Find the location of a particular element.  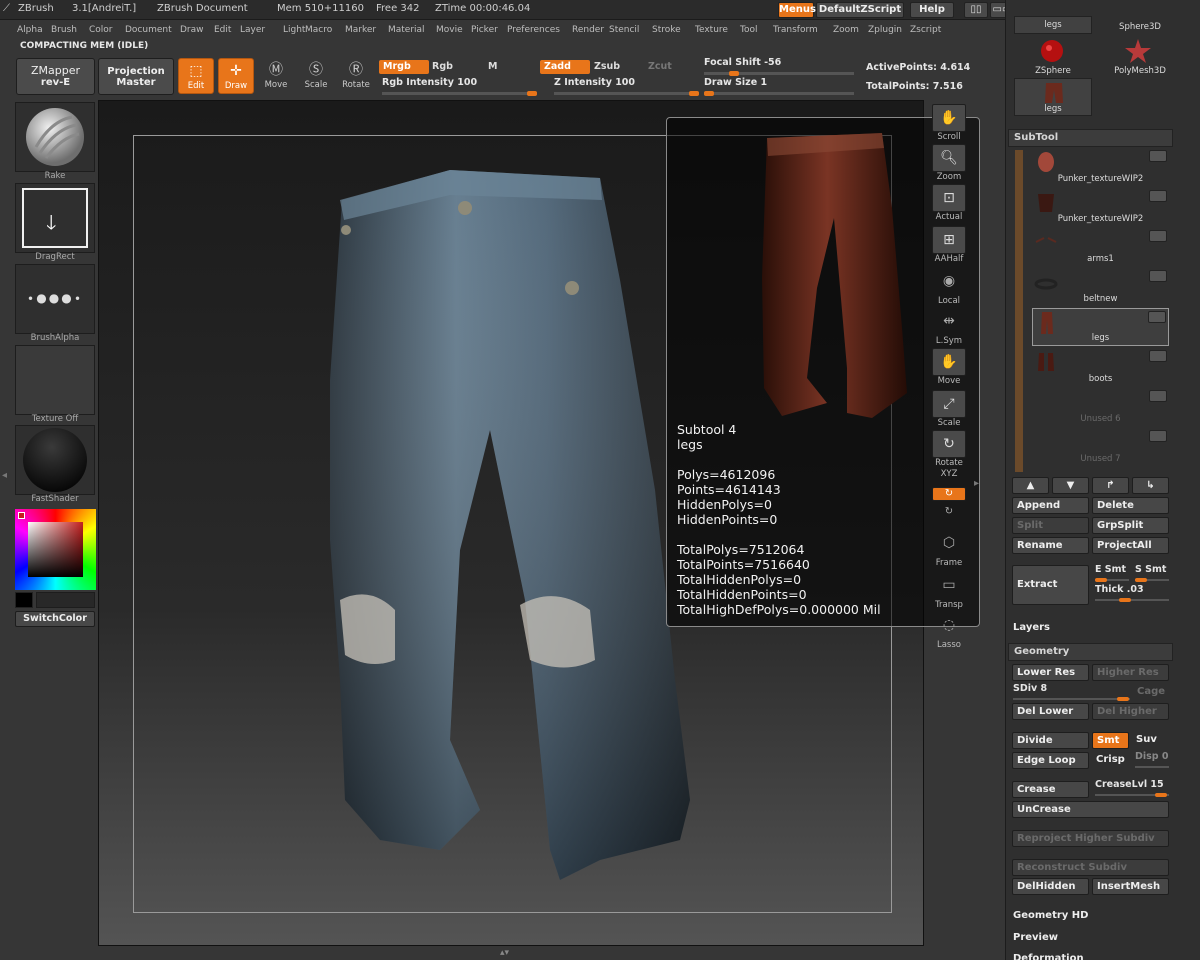

menu-edit: Edit is located at coordinates (222, 30).